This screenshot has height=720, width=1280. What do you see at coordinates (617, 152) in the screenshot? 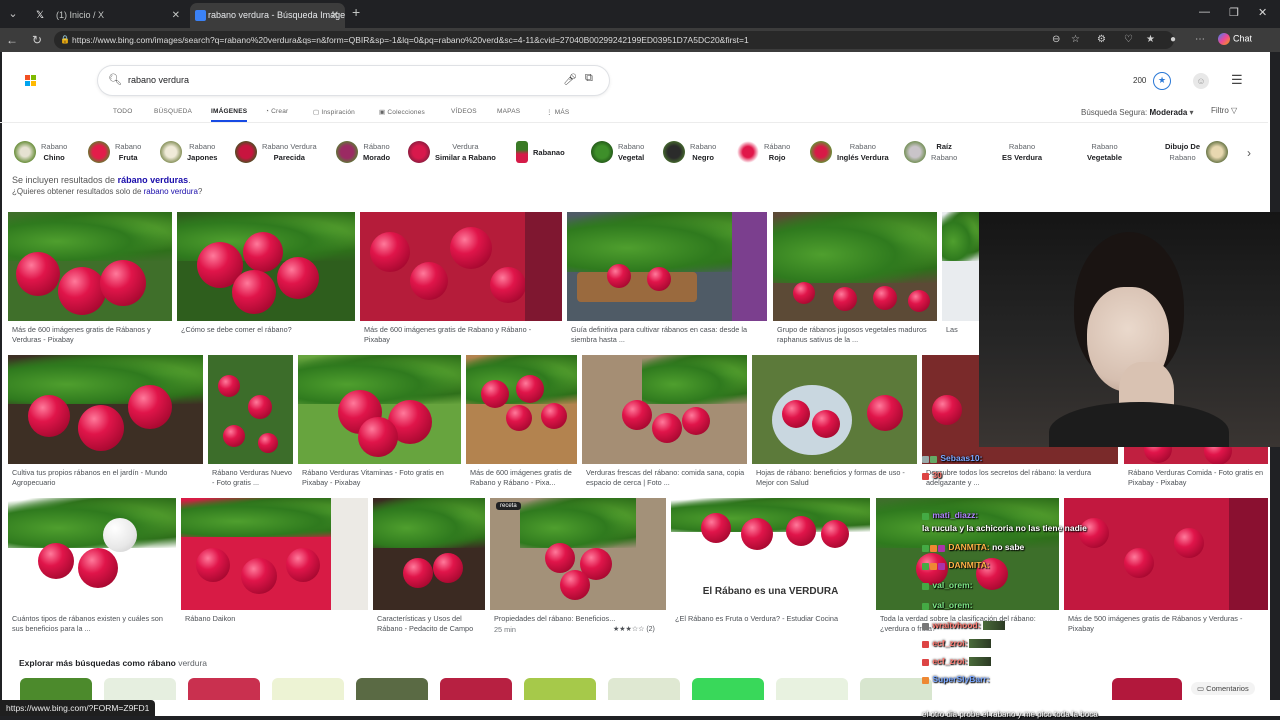
I see `related-chip: Rabano Vegetal` at bounding box center [617, 152].